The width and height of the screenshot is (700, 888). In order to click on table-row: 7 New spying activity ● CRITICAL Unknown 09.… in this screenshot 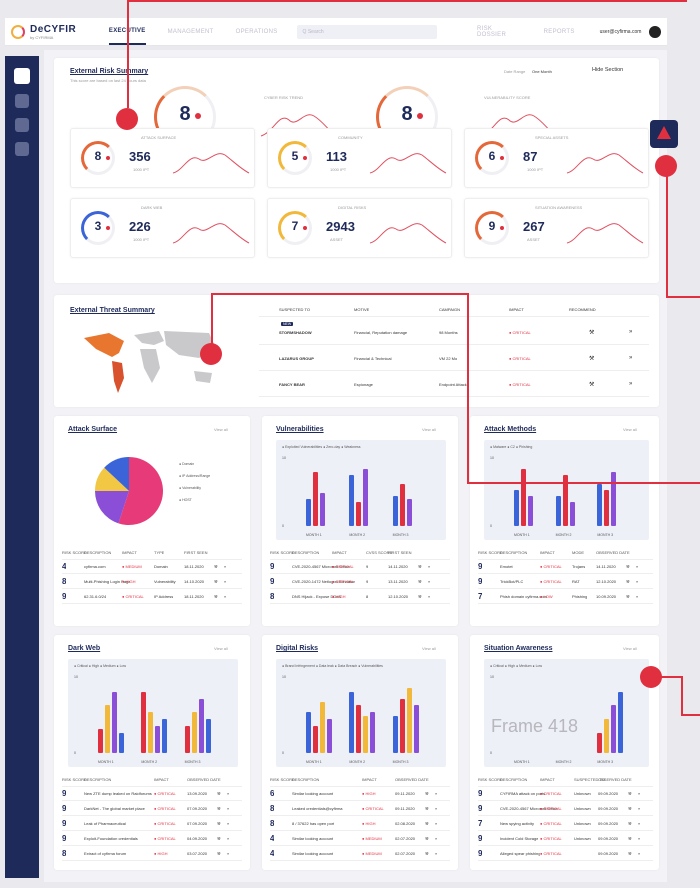, I will do `click(565, 824)`.